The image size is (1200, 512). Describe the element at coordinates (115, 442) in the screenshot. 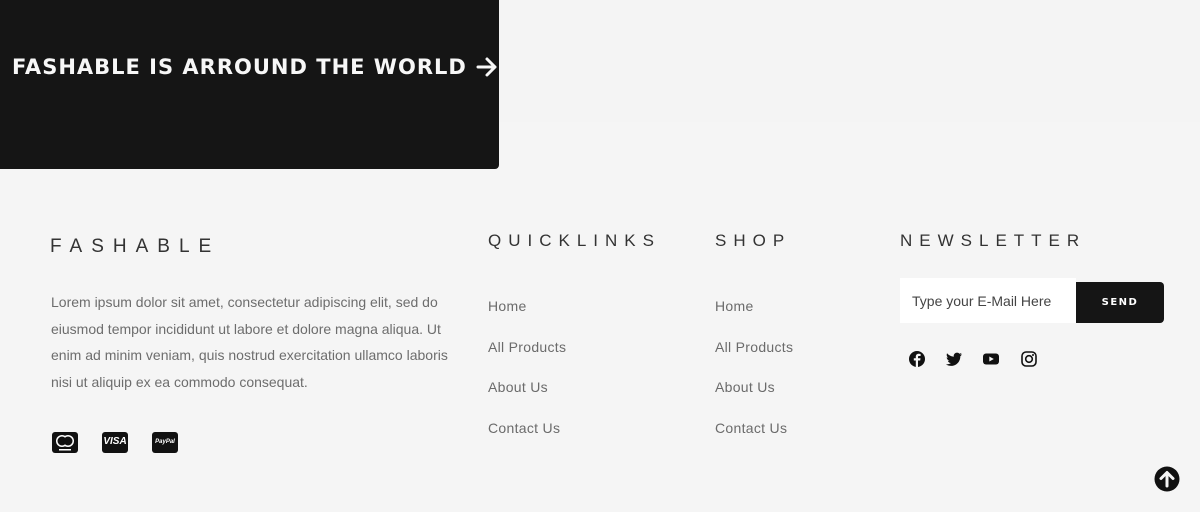

I see `visa-icon: VISA` at that location.